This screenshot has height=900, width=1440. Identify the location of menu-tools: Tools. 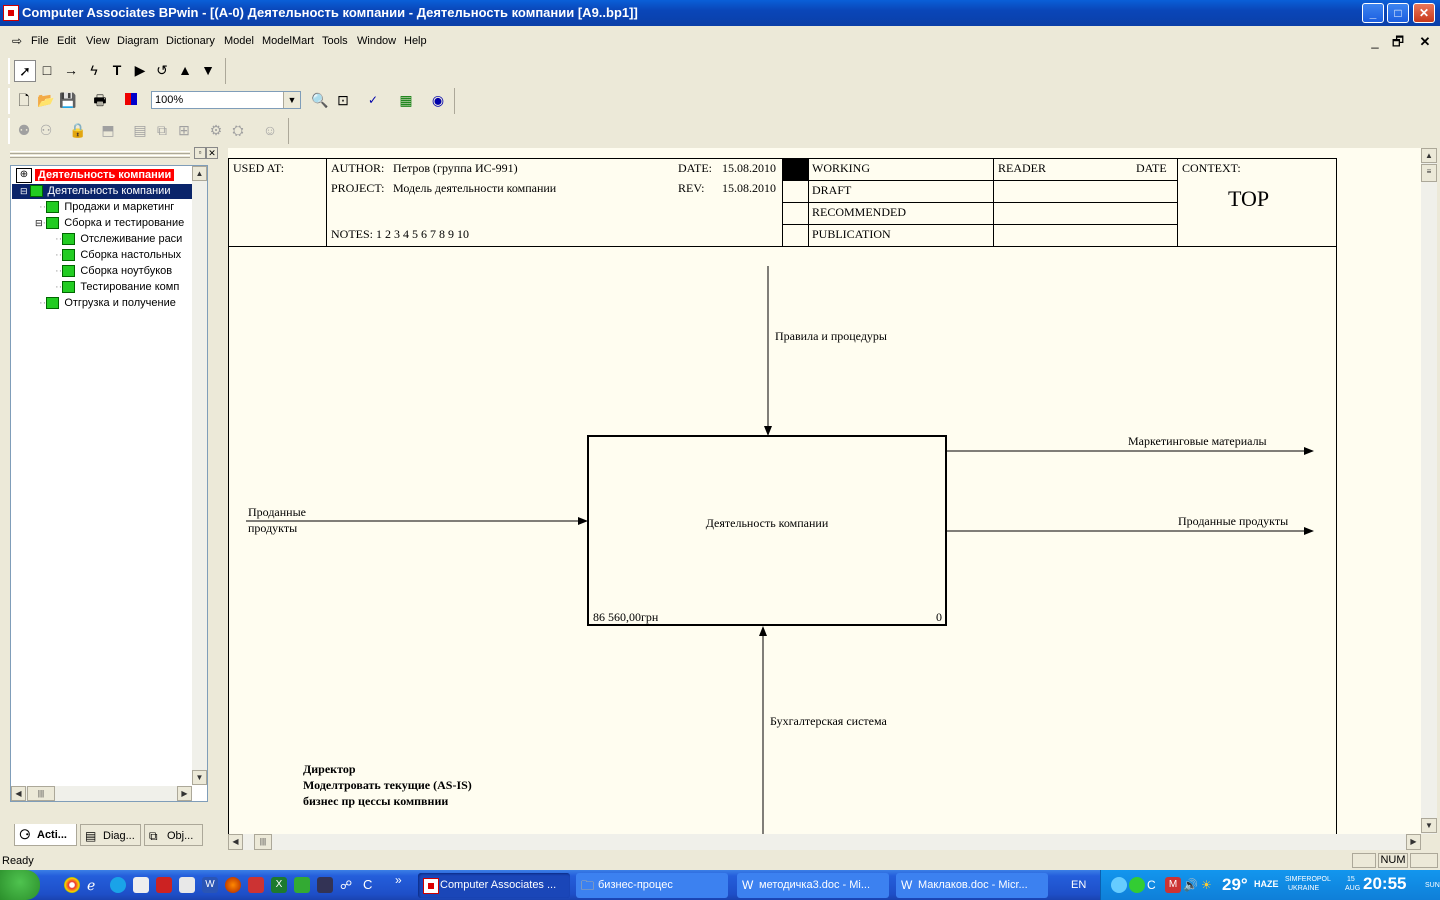
(335, 41).